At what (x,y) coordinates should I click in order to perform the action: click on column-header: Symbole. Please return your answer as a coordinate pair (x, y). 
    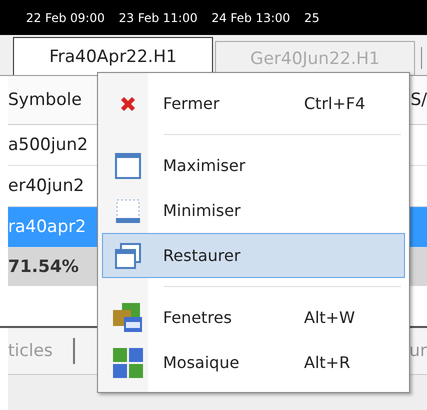
    Looking at the image, I should click on (45, 100).